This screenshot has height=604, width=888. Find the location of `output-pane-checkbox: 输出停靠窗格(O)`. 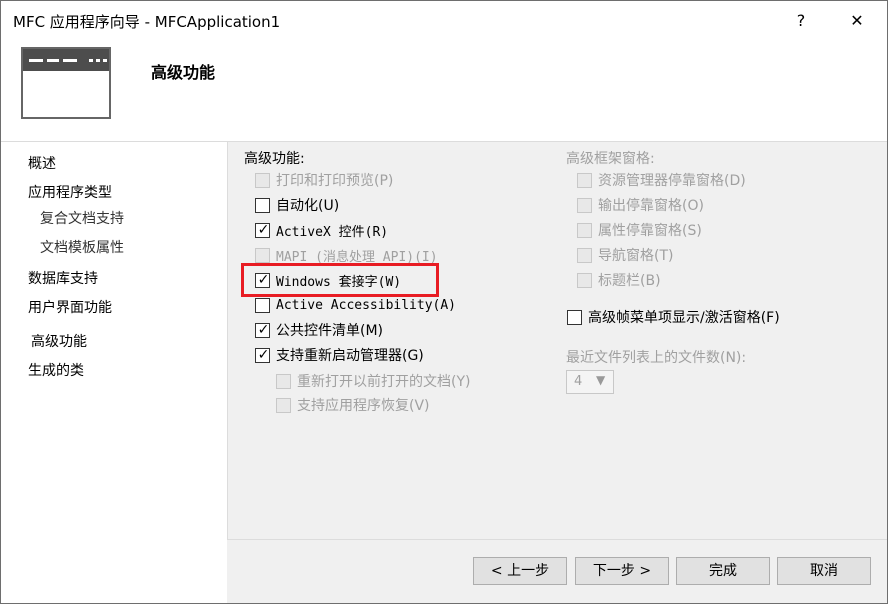

output-pane-checkbox: 输出停靠窗格(O) is located at coordinates (640, 205).